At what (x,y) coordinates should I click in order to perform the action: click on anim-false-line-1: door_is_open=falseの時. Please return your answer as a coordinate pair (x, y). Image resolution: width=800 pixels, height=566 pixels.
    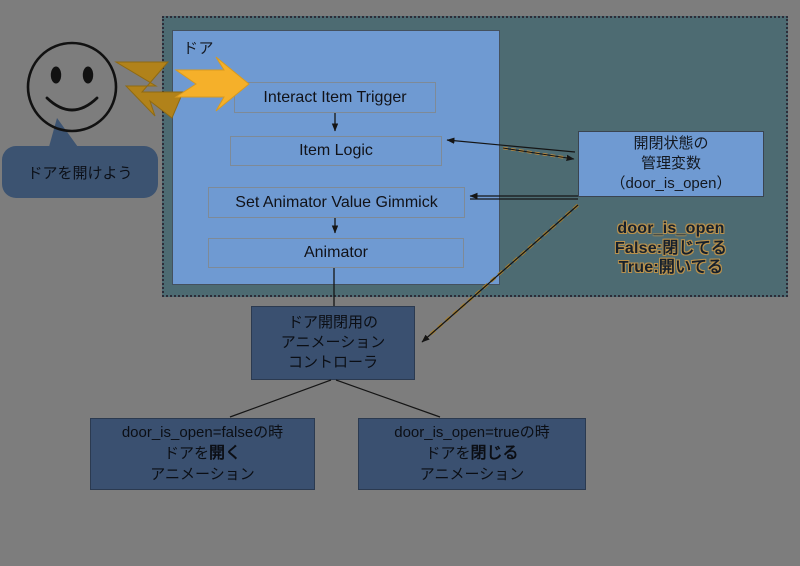
    Looking at the image, I should click on (202, 432).